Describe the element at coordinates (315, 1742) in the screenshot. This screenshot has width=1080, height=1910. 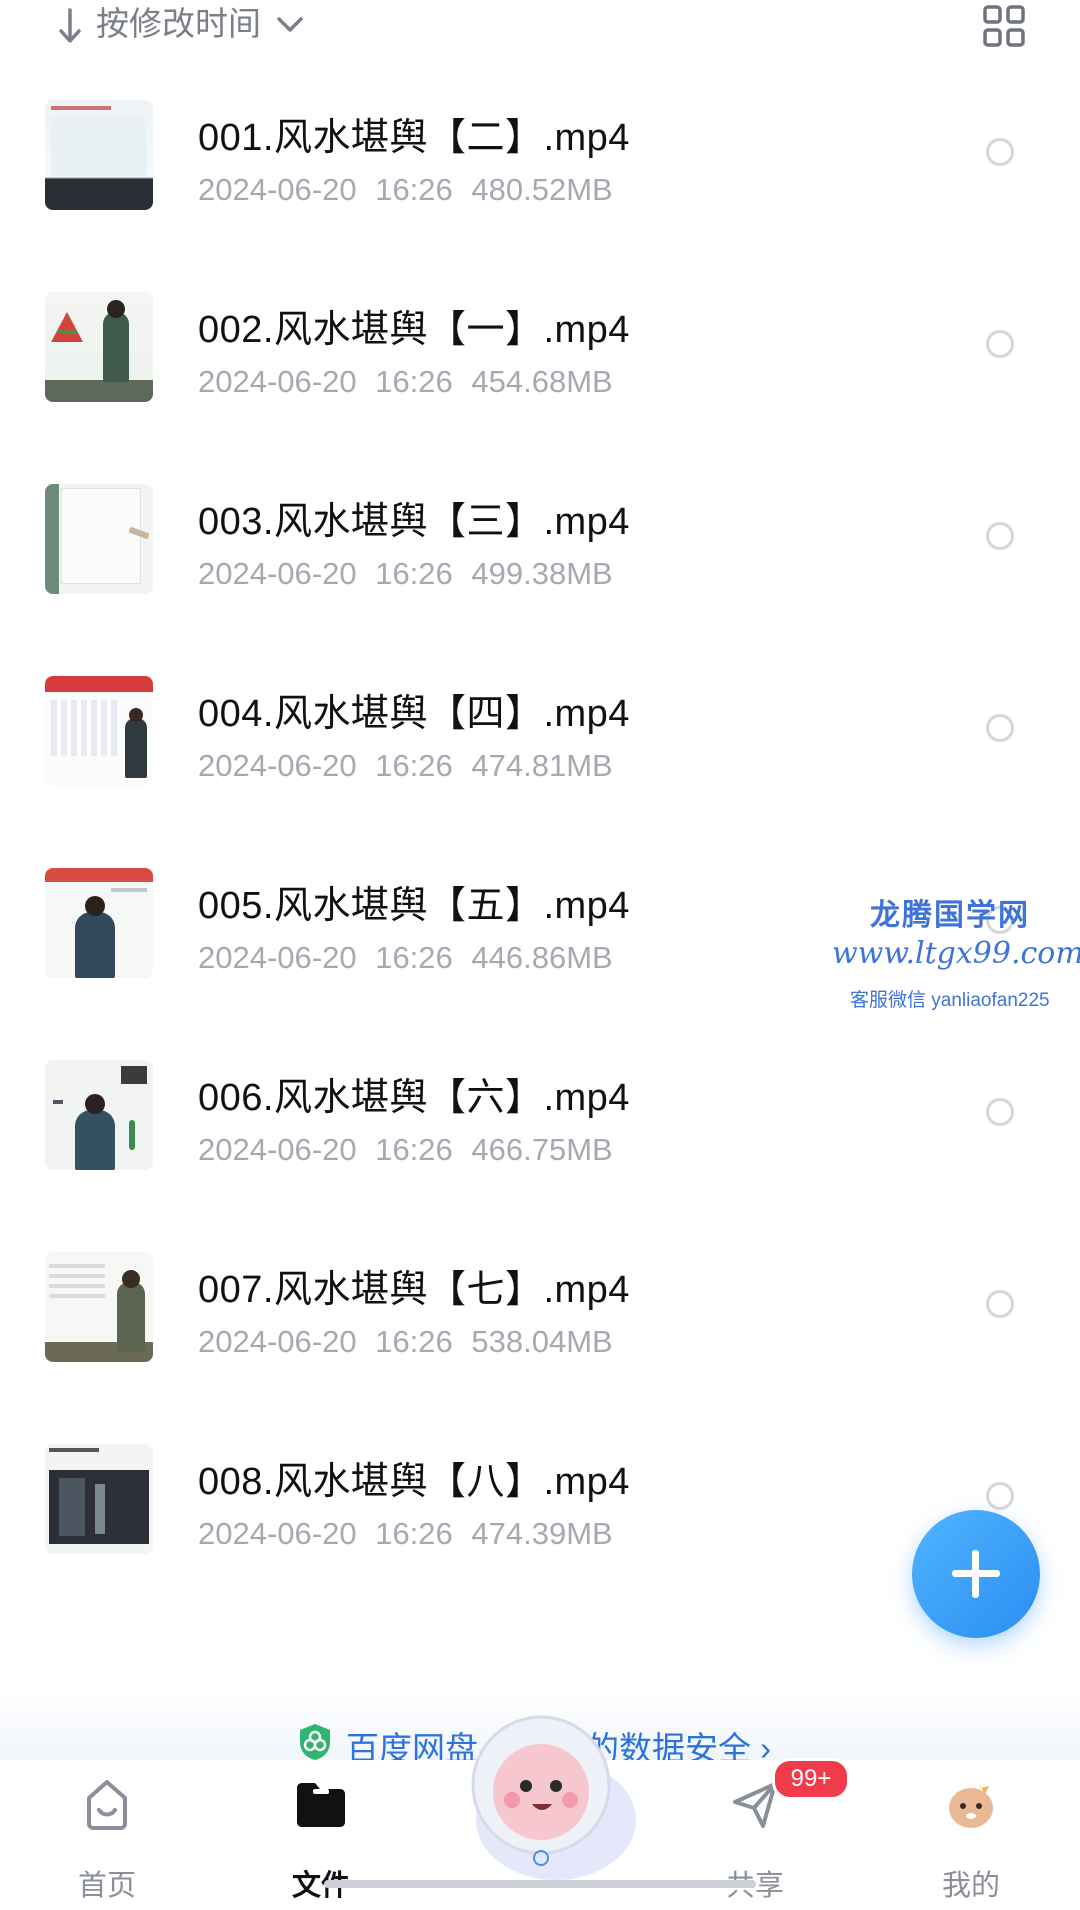
I see `shield-icon` at that location.